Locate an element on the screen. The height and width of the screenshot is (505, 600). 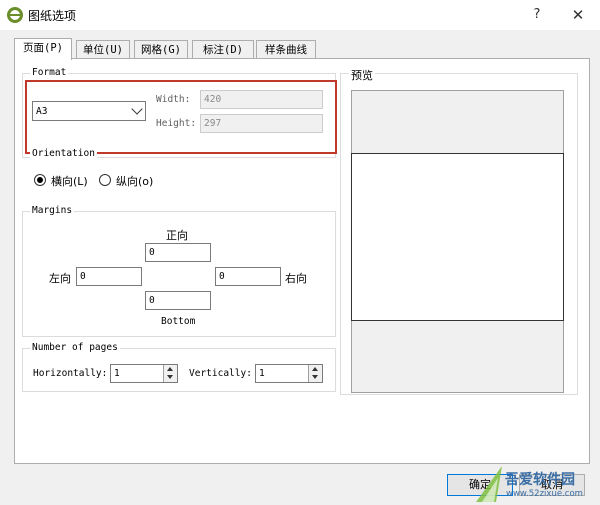
top-margin-field: 0 is located at coordinates (178, 252).